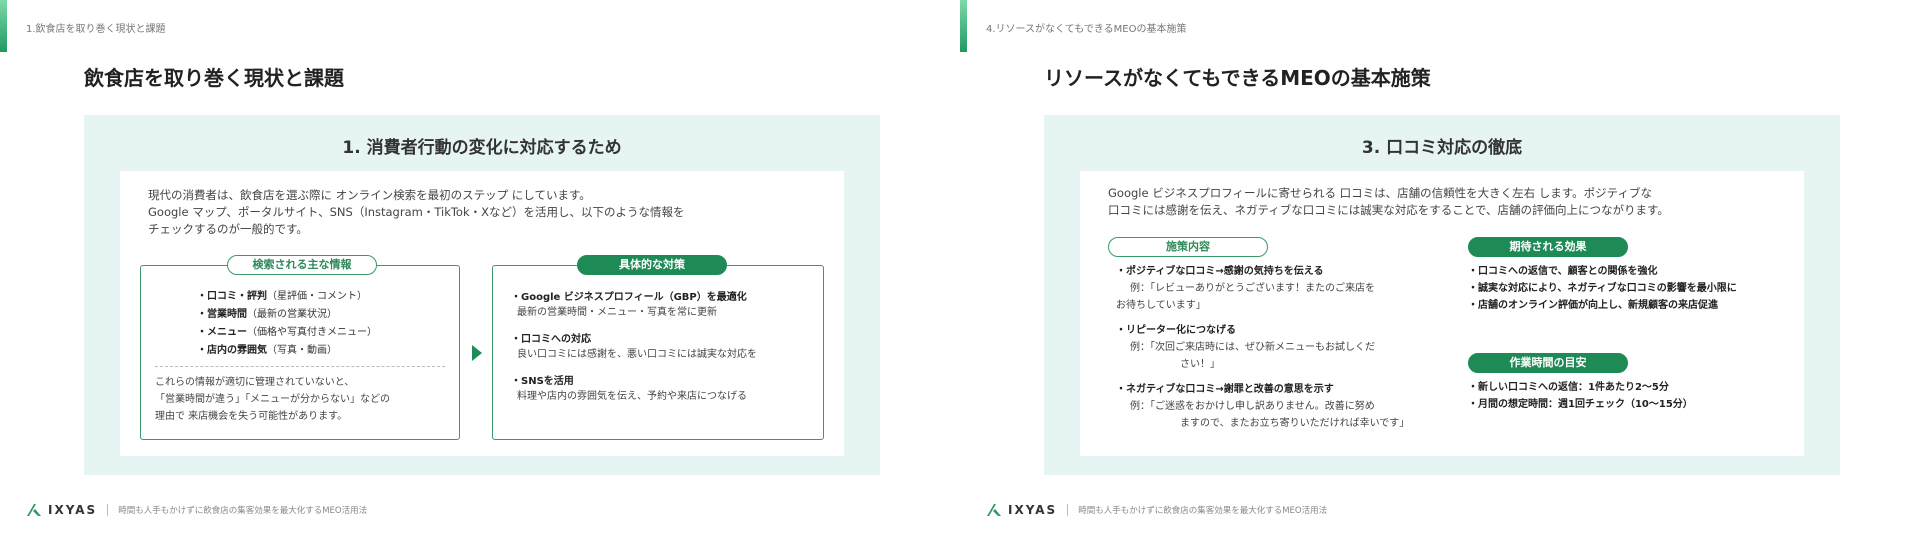 The image size is (1920, 540). What do you see at coordinates (255, 382) in the screenshot?
I see `note-line: これらの情報が適切に管理されていないと、` at bounding box center [255, 382].